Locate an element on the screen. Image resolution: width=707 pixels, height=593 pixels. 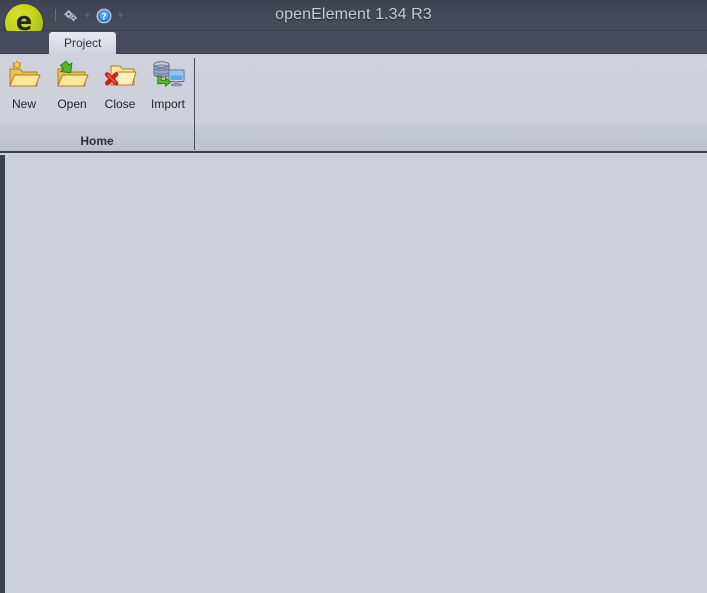
folder-open-icon is located at coordinates (72, 75).